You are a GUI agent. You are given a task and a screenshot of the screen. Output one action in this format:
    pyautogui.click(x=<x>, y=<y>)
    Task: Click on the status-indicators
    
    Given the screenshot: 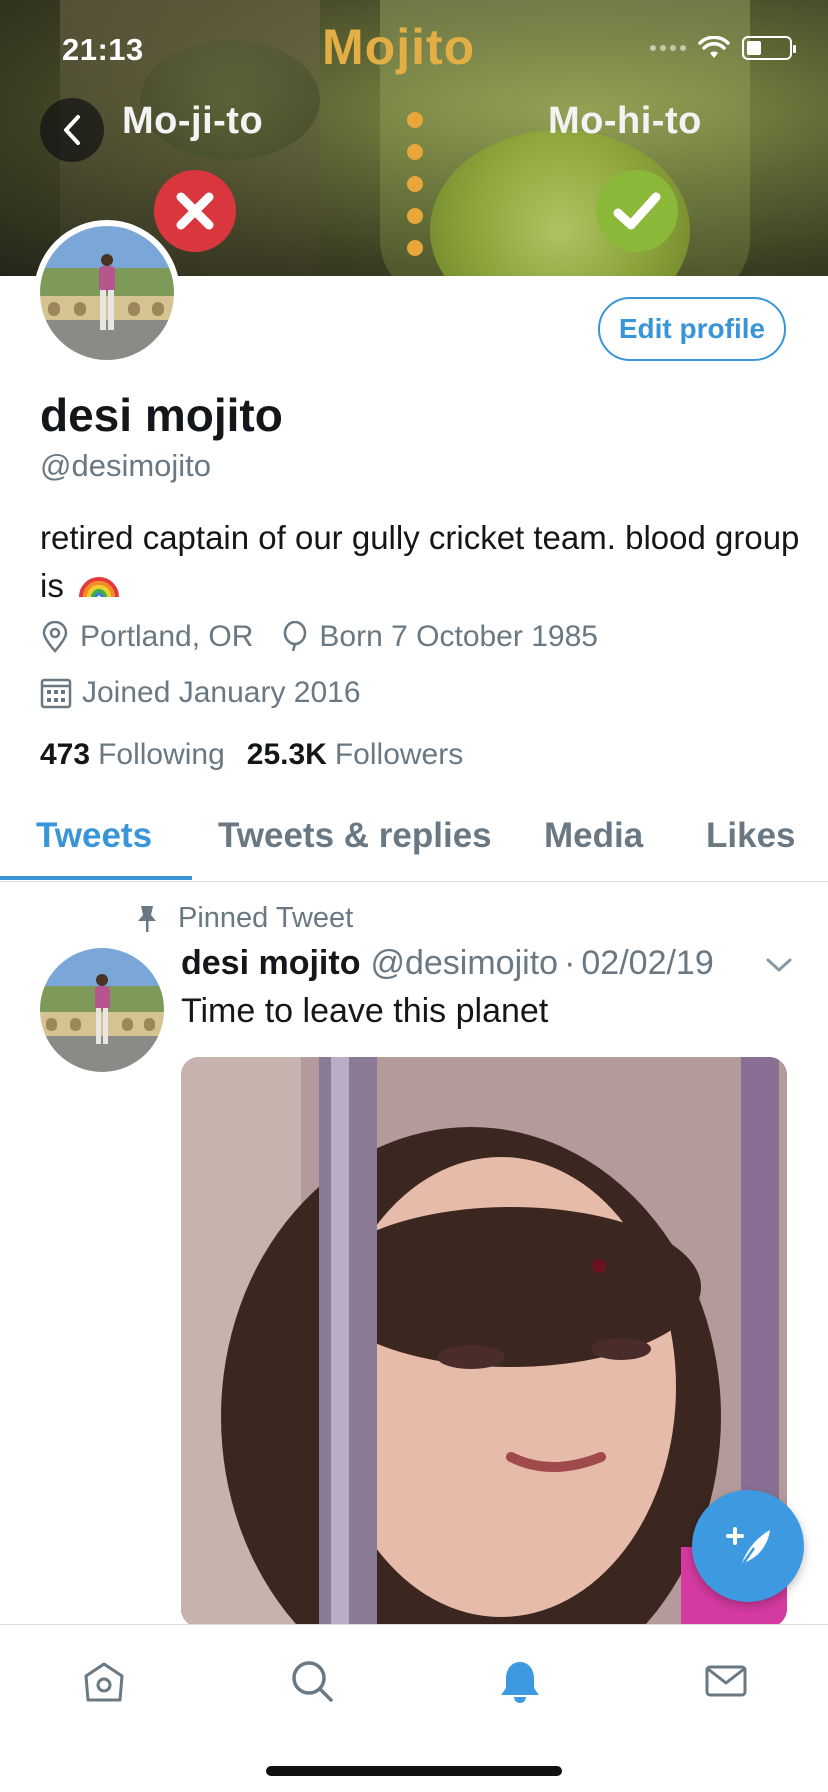 What is the action you would take?
    pyautogui.click(x=723, y=48)
    